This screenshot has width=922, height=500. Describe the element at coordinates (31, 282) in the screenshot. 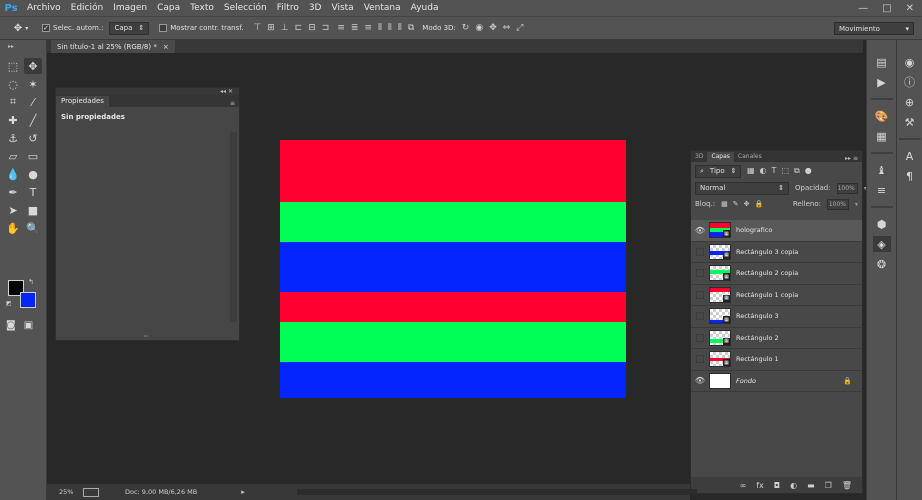

I see `swap-colors-icon: ↰` at that location.